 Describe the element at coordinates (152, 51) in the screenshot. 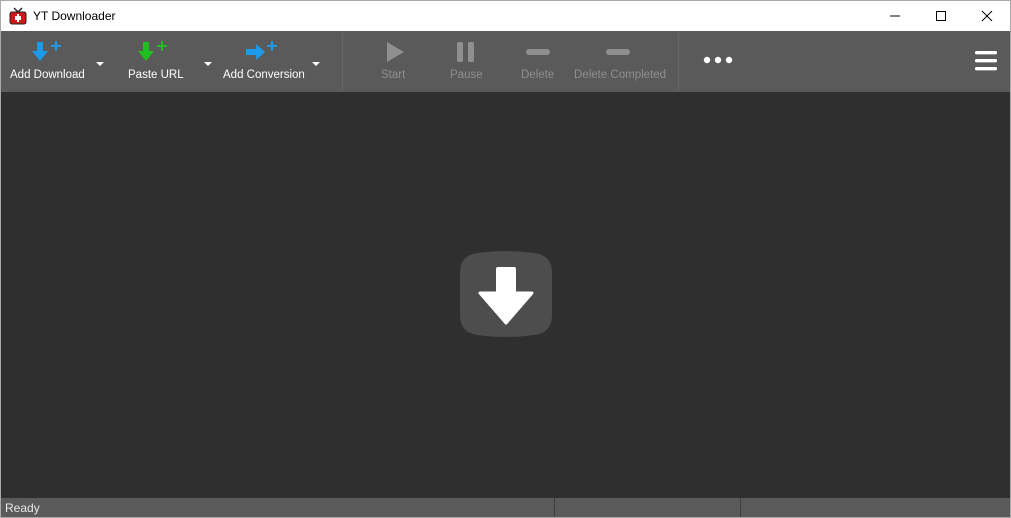

I see `paste-url-plus-icon` at that location.